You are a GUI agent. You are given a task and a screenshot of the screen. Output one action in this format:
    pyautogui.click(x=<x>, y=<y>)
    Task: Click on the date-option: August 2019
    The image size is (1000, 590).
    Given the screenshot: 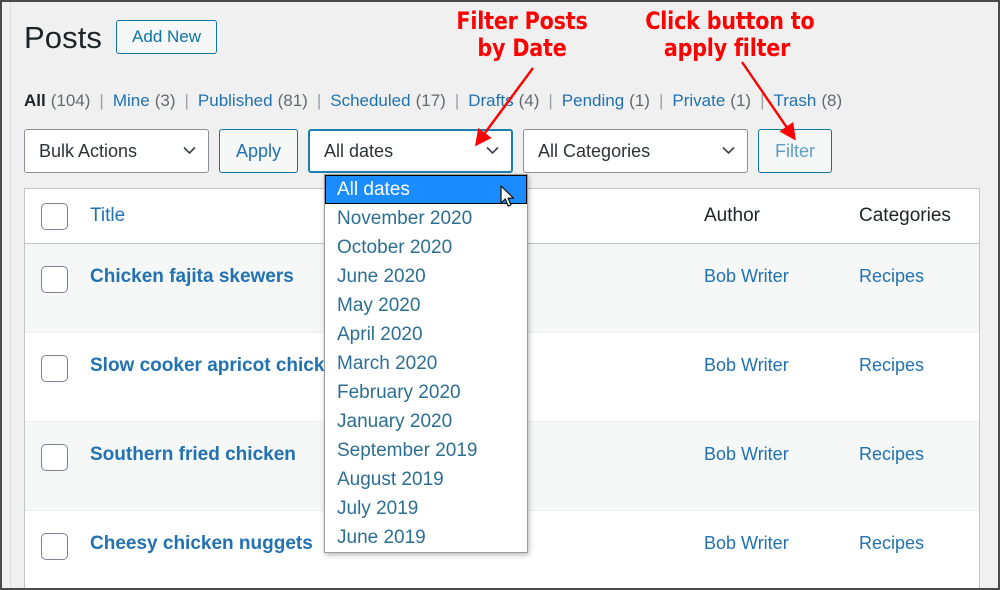 What is the action you would take?
    pyautogui.click(x=426, y=479)
    